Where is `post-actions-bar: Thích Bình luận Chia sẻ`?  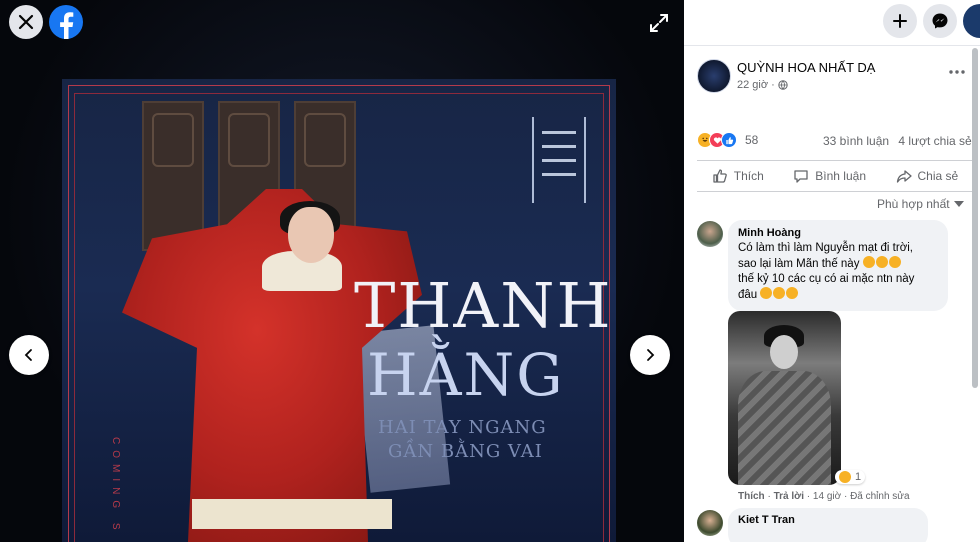
post-actions-bar: Thích Bình luận Chia sẻ is located at coordinates (835, 176).